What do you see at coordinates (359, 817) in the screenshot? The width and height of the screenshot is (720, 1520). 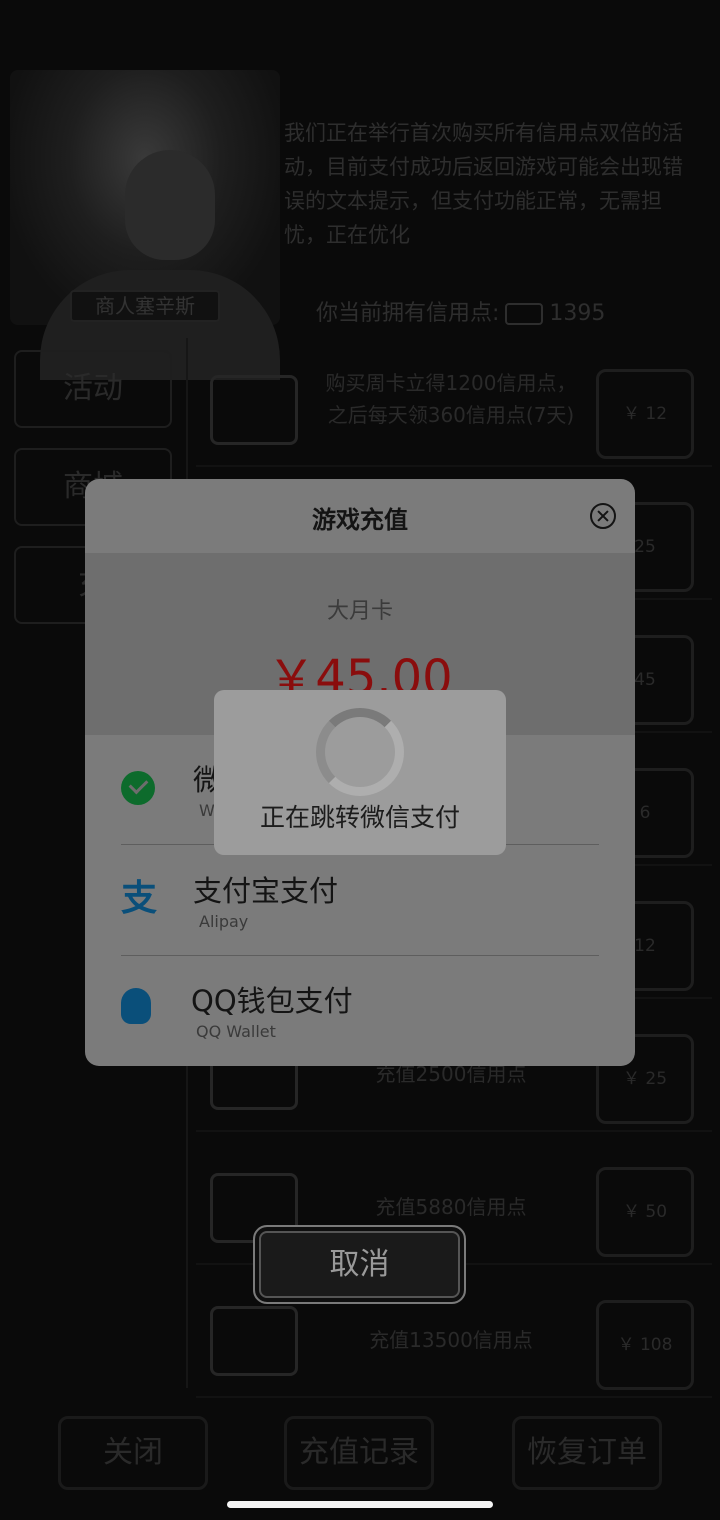 I see `loading-text: 正在跳转微信支付` at bounding box center [359, 817].